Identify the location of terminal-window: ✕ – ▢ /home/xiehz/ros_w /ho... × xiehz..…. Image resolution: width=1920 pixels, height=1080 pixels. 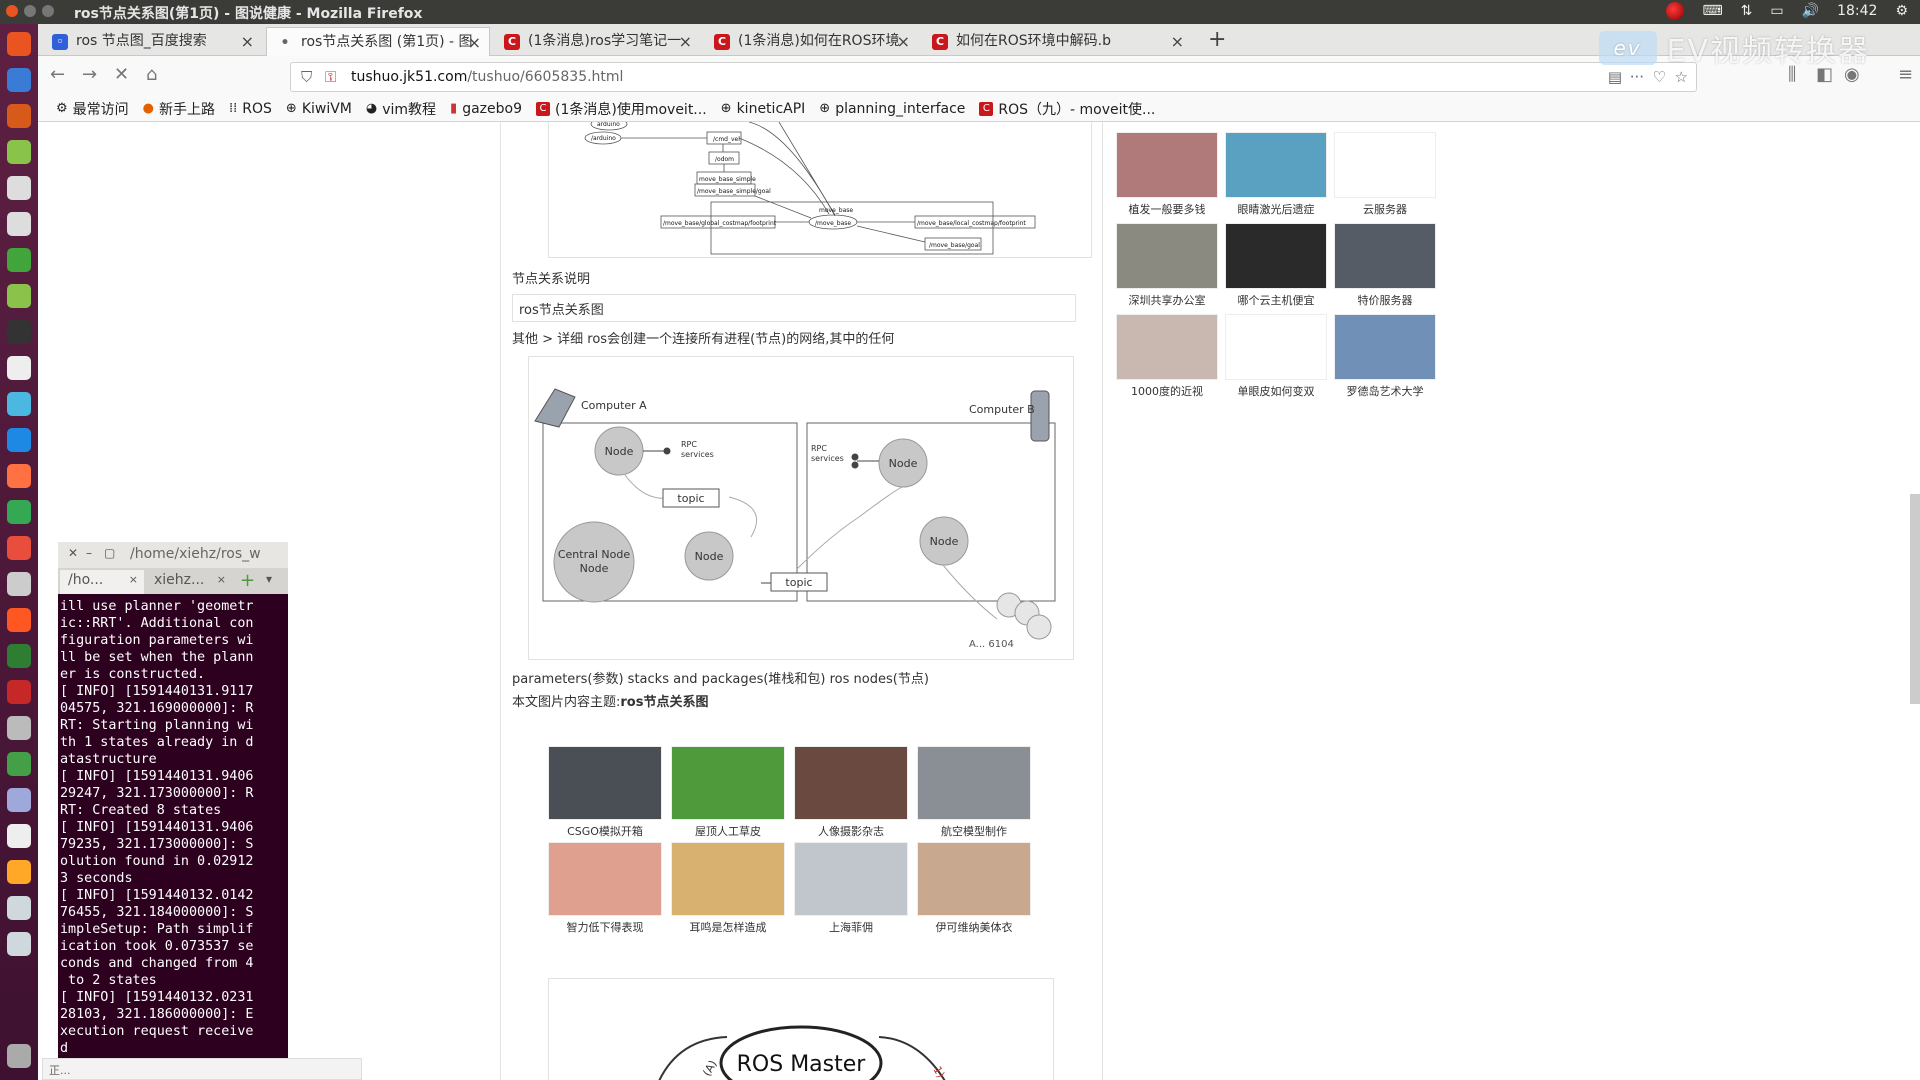
(173, 811).